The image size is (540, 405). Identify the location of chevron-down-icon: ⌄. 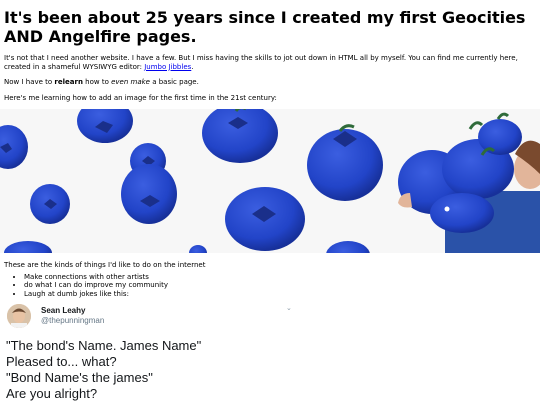
(289, 308).